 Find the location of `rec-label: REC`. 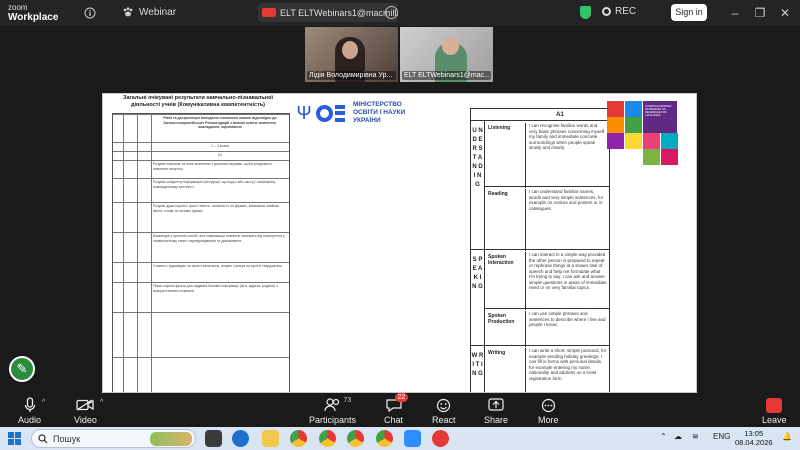

rec-label: REC is located at coordinates (626, 11).